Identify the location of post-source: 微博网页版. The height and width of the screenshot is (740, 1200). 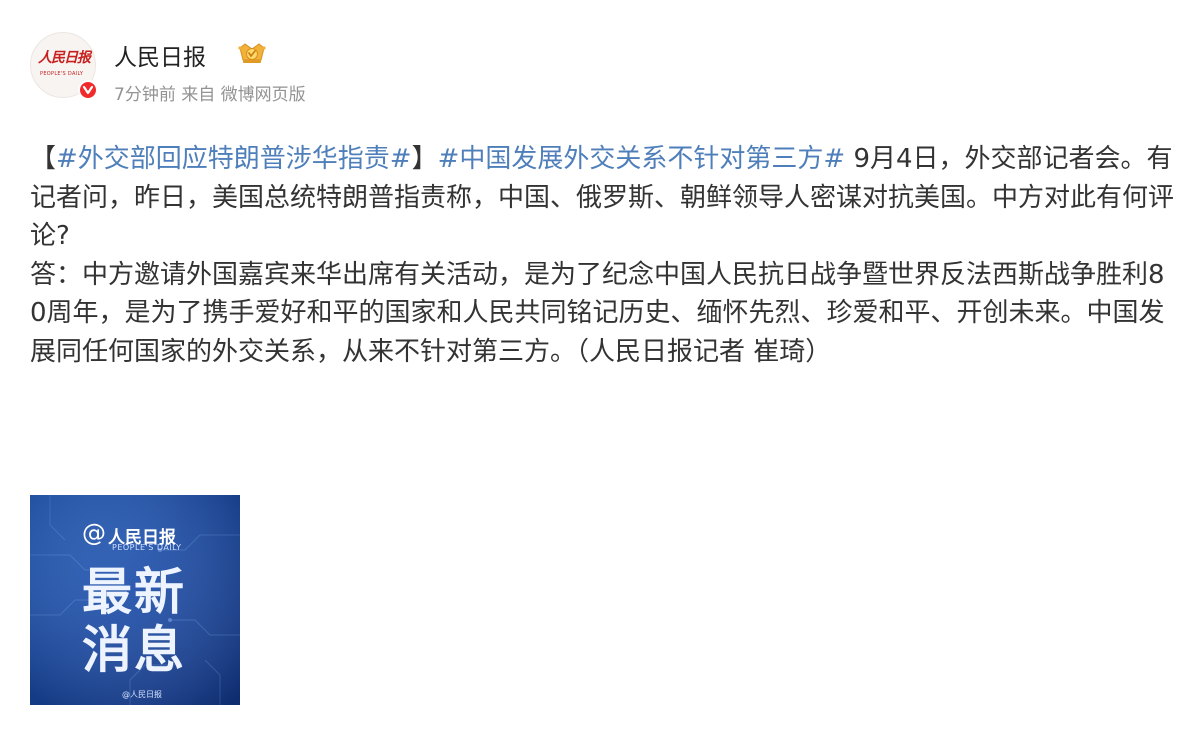
(263, 95).